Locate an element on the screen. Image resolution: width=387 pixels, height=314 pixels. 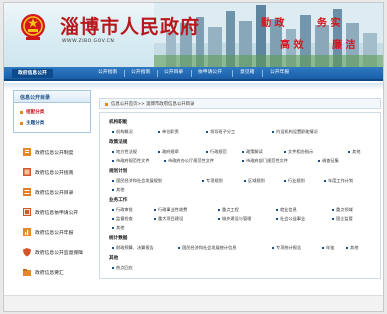
catalog-link: 市政府规范性文件 is located at coordinates (131, 161).